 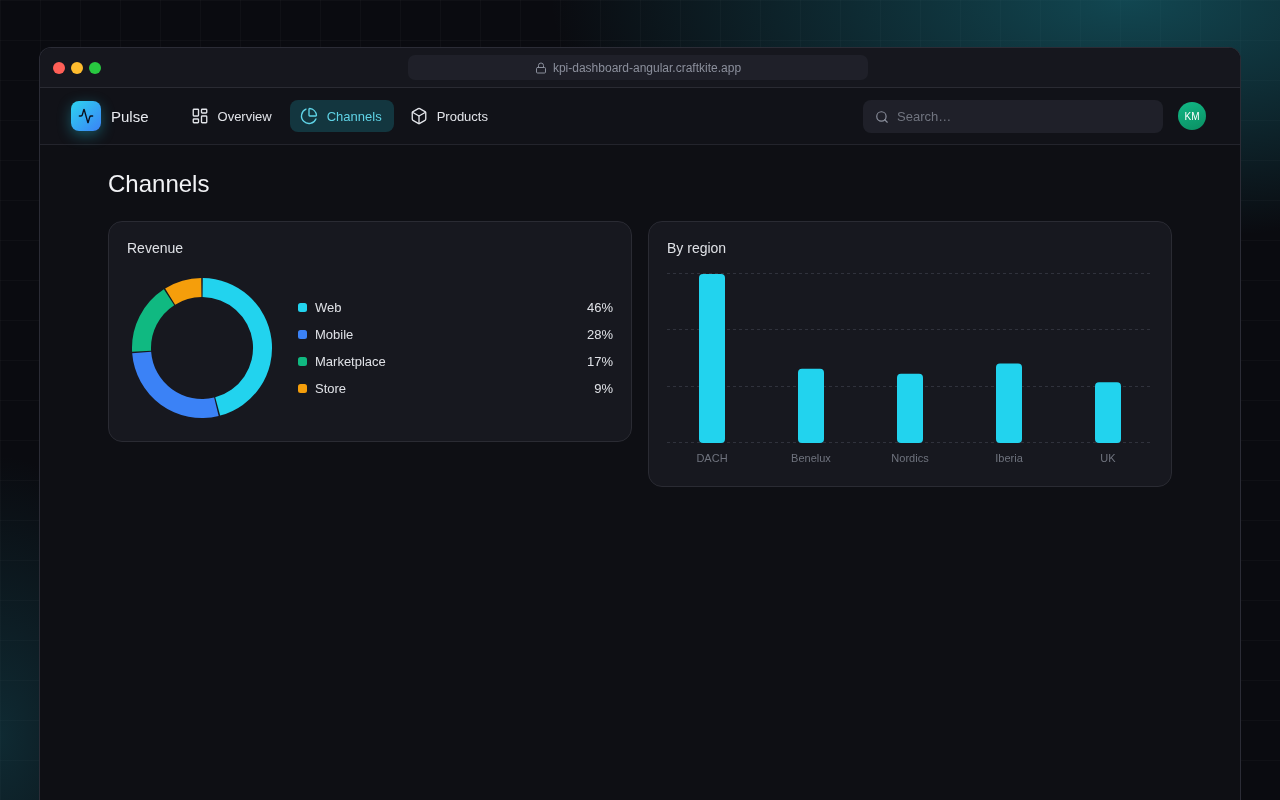 What do you see at coordinates (334, 334) in the screenshot?
I see `legend-label: Mobile` at bounding box center [334, 334].